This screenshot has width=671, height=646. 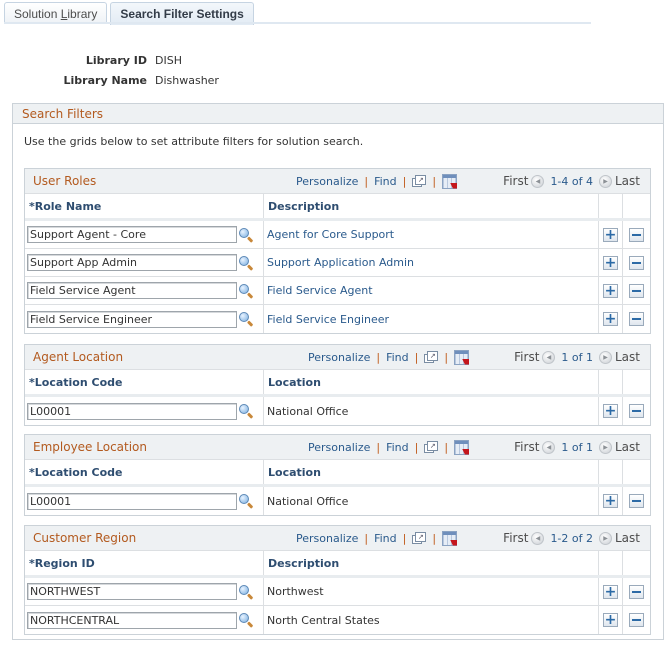 What do you see at coordinates (577, 447) in the screenshot?
I see `grid-navigation: First ◀ 1 of 1 ▶ Last` at bounding box center [577, 447].